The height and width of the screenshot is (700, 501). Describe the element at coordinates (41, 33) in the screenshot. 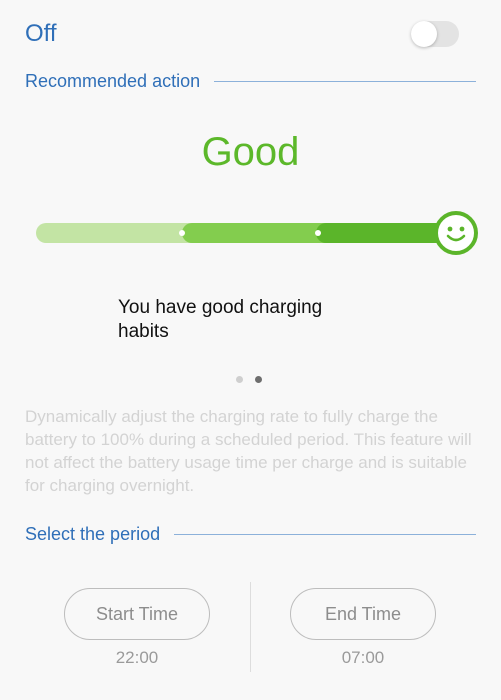

I see `switch-state-label: Off` at that location.